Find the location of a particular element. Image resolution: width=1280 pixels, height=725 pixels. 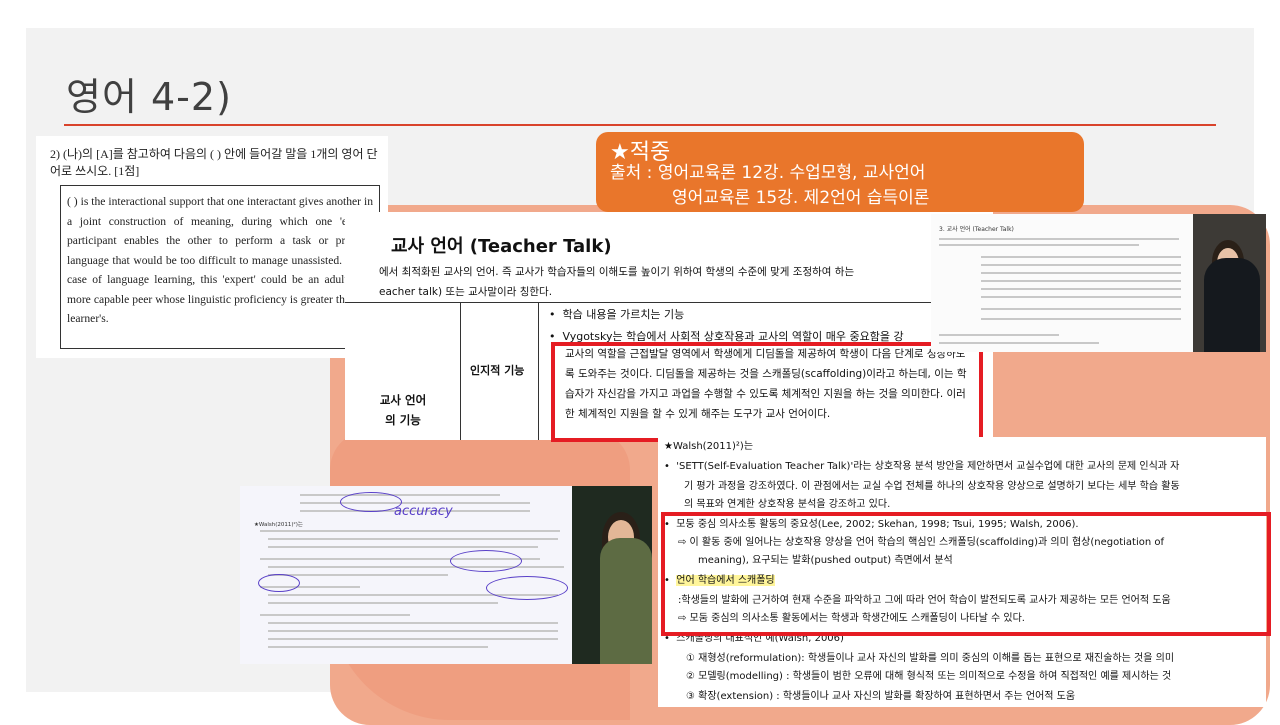

cognitive-label: 인지적 기능 is located at coordinates (497, 370).